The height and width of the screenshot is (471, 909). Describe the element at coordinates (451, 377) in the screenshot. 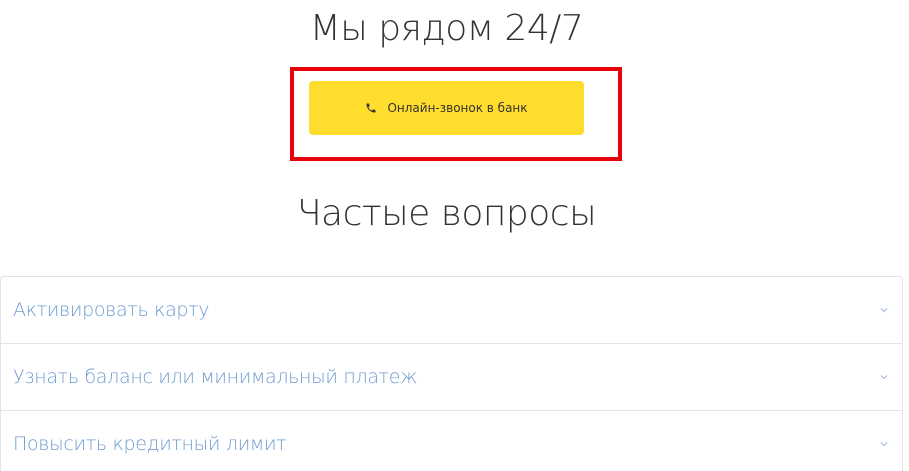

I see `faq-item-check-balance: Узнать баланс или минимальный платеж` at that location.